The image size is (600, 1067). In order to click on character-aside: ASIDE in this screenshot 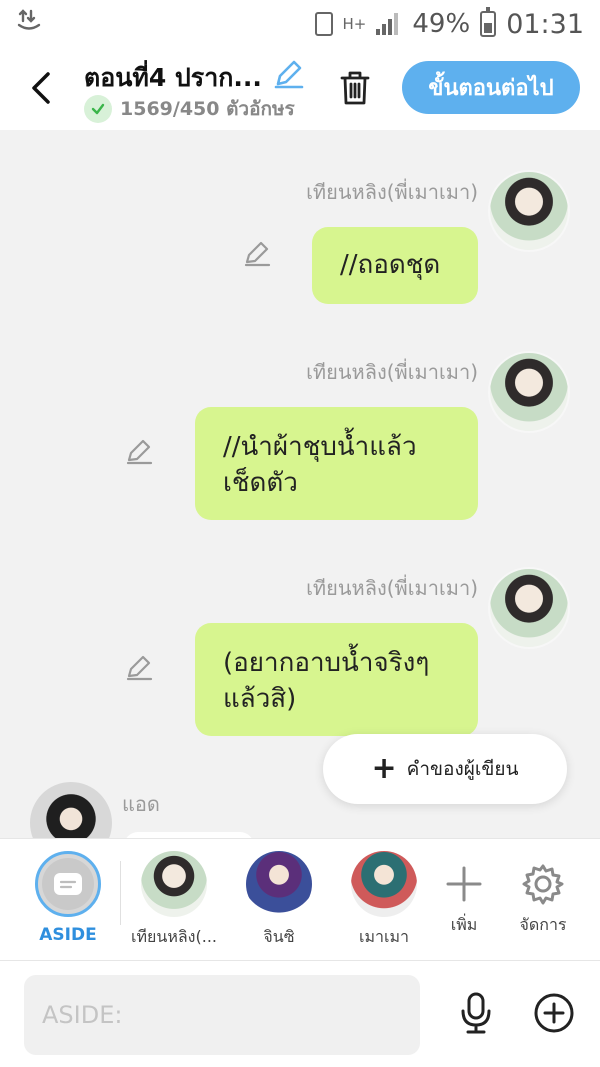, I will do `click(68, 898)`.